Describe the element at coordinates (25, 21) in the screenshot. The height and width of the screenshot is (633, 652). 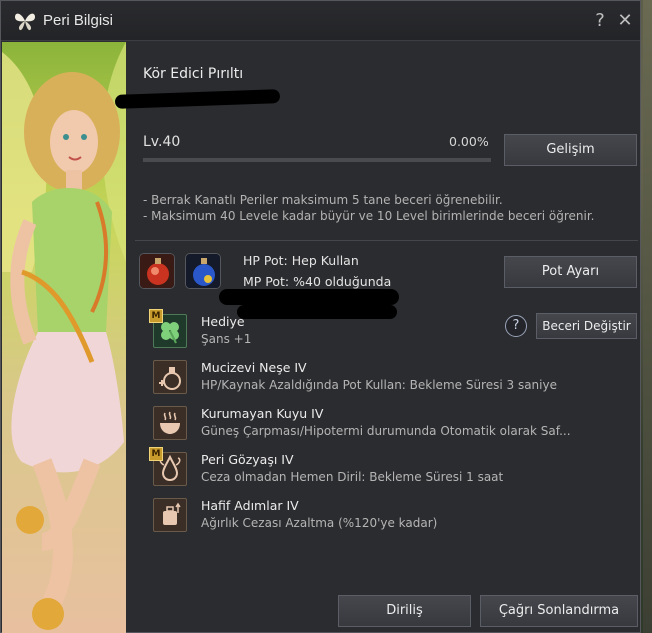
I see `butterfly-icon` at that location.